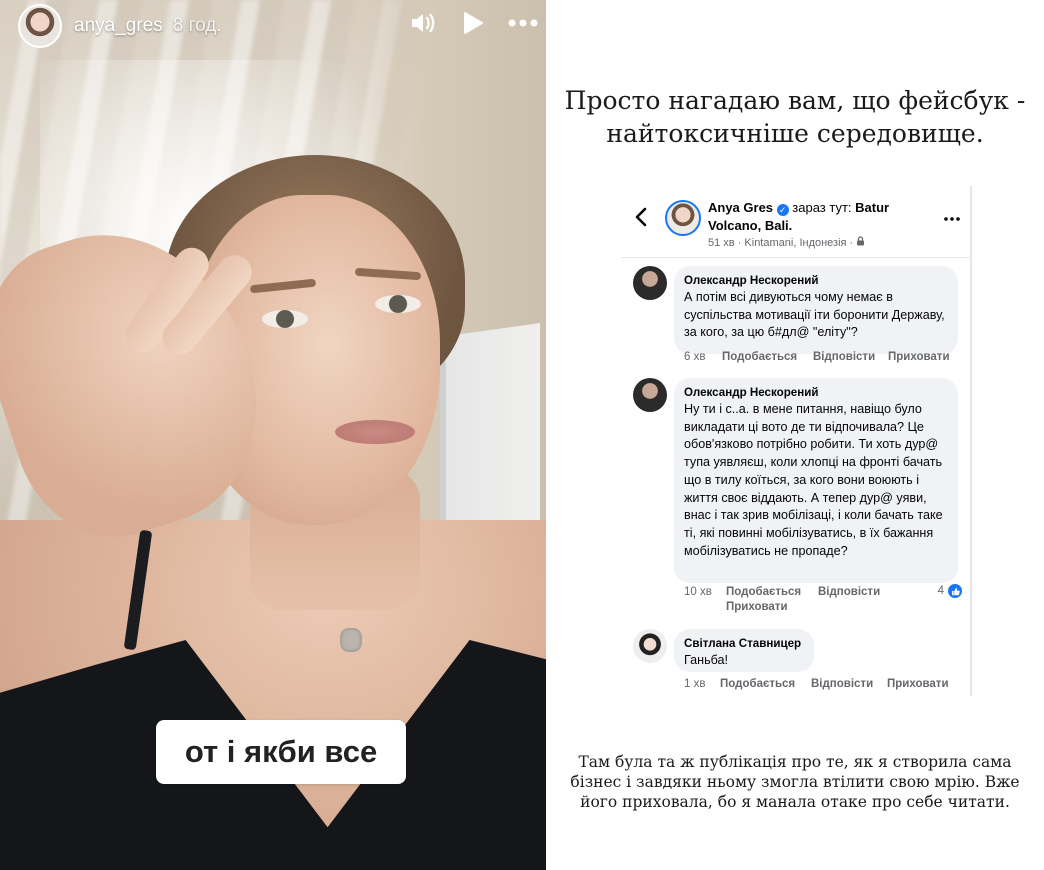  I want to click on lock-icon, so click(860, 242).